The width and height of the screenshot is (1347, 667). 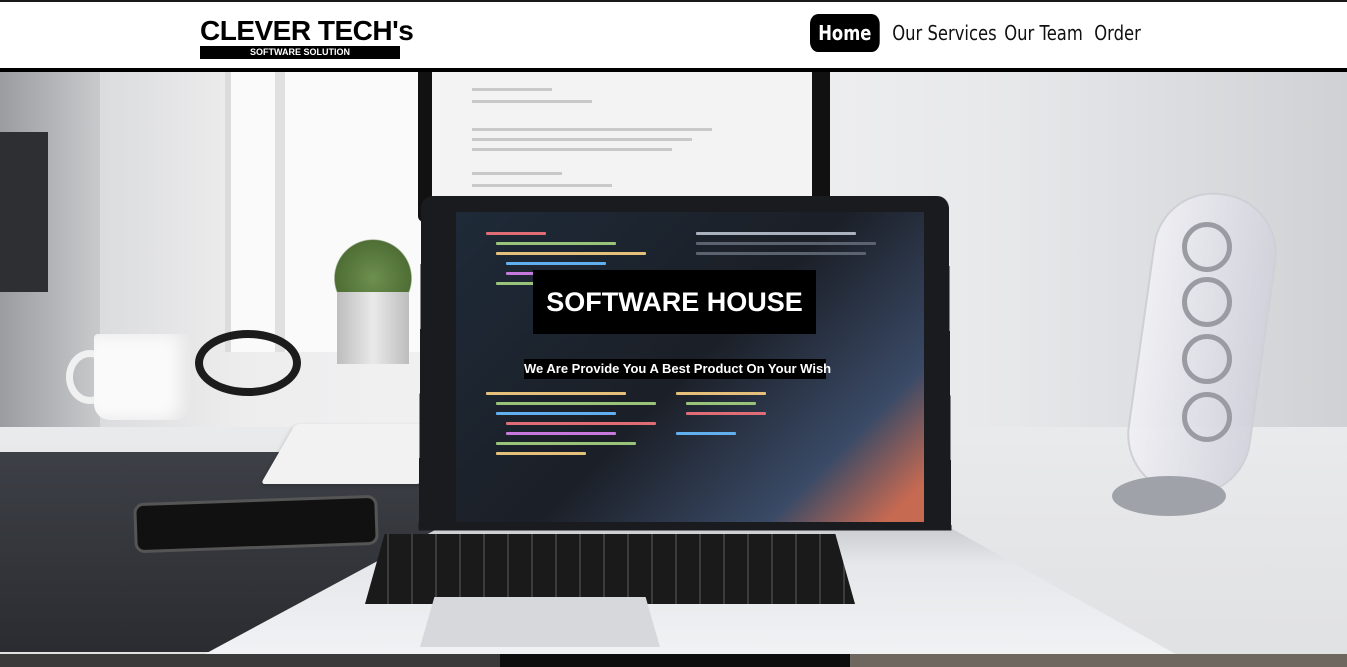 I want to click on brand-logo: CLEVER TECH's SOFTWARE SOLUTION, so click(x=307, y=37).